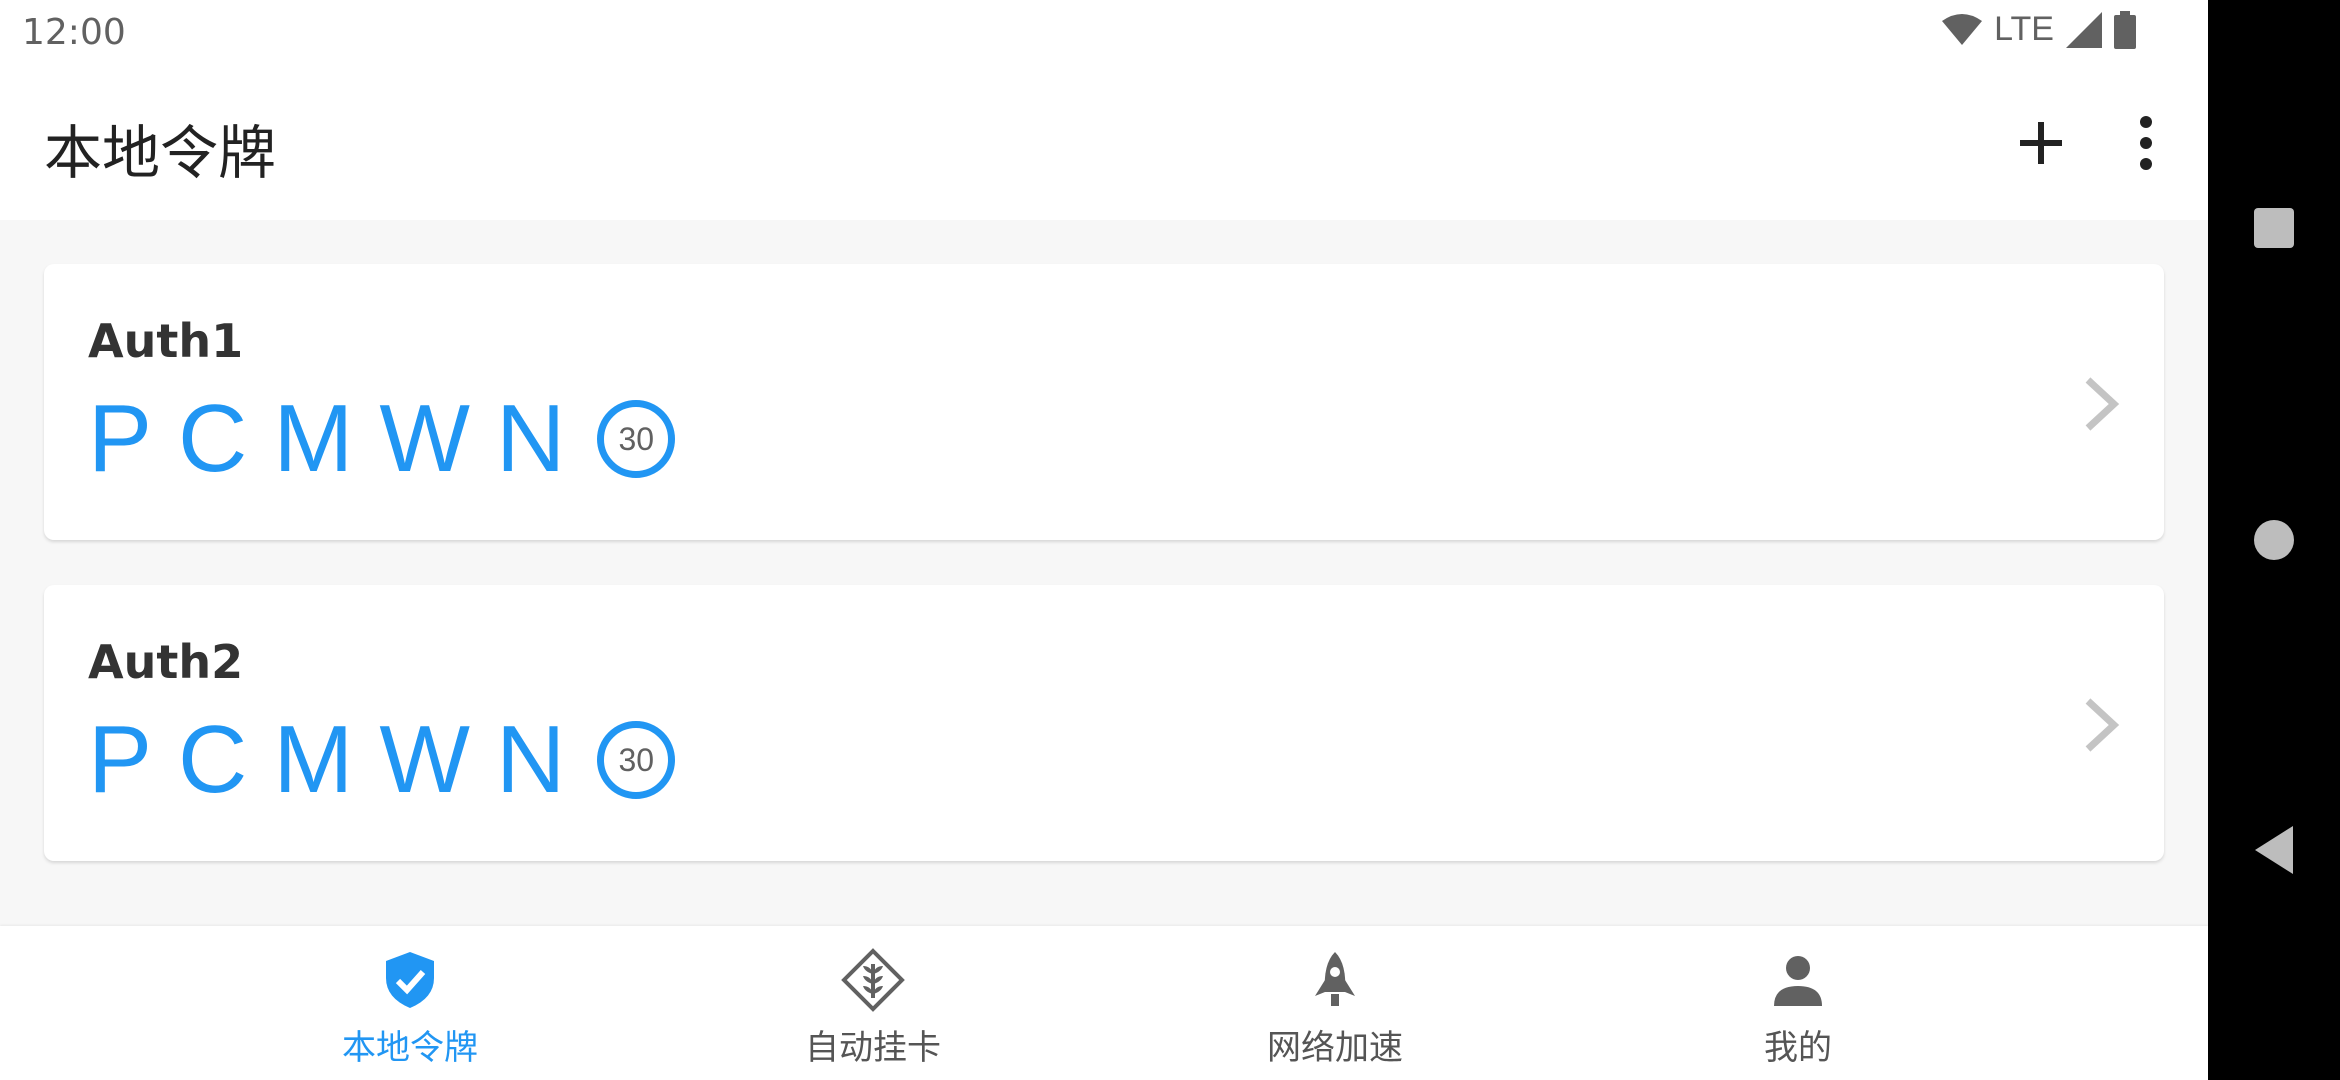 The width and height of the screenshot is (2340, 1080). I want to click on signal-icon, so click(2084, 29).